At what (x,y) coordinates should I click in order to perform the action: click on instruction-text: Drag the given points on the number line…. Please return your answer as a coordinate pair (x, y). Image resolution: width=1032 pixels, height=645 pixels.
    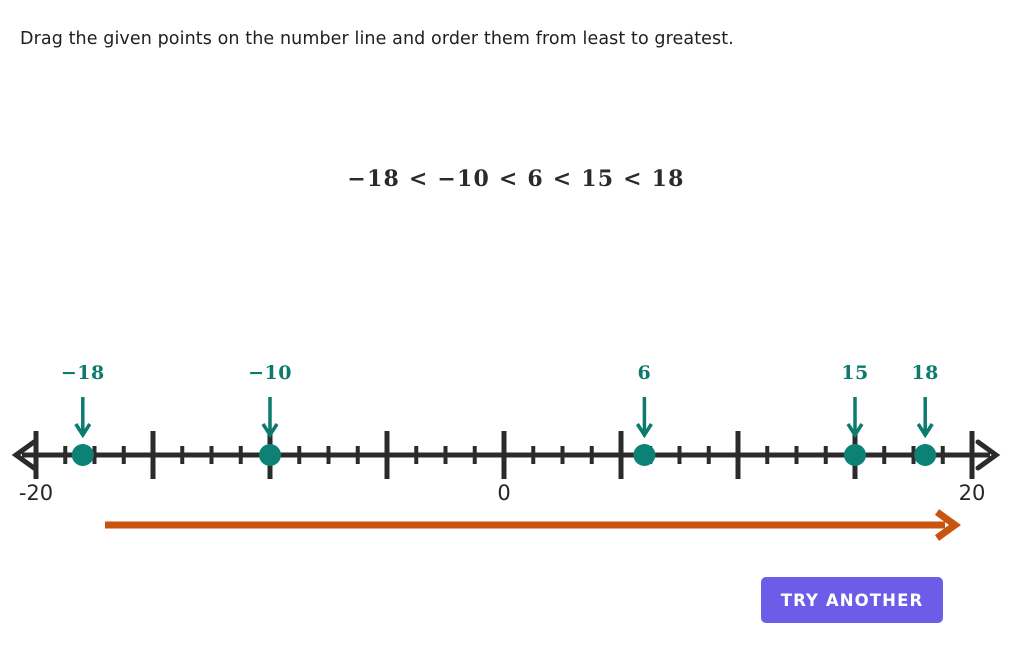
    Looking at the image, I should click on (377, 39).